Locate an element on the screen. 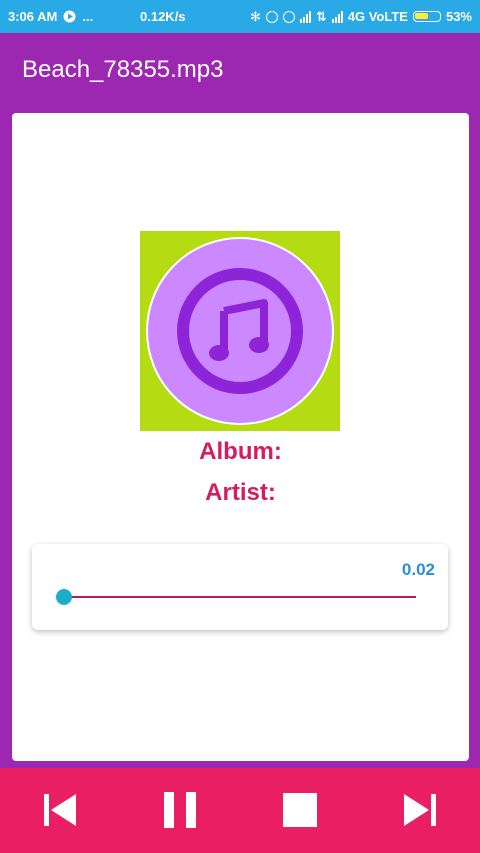 This screenshot has width=480, height=853. toolbar-title: Beach_78355.mp3 is located at coordinates (123, 69).